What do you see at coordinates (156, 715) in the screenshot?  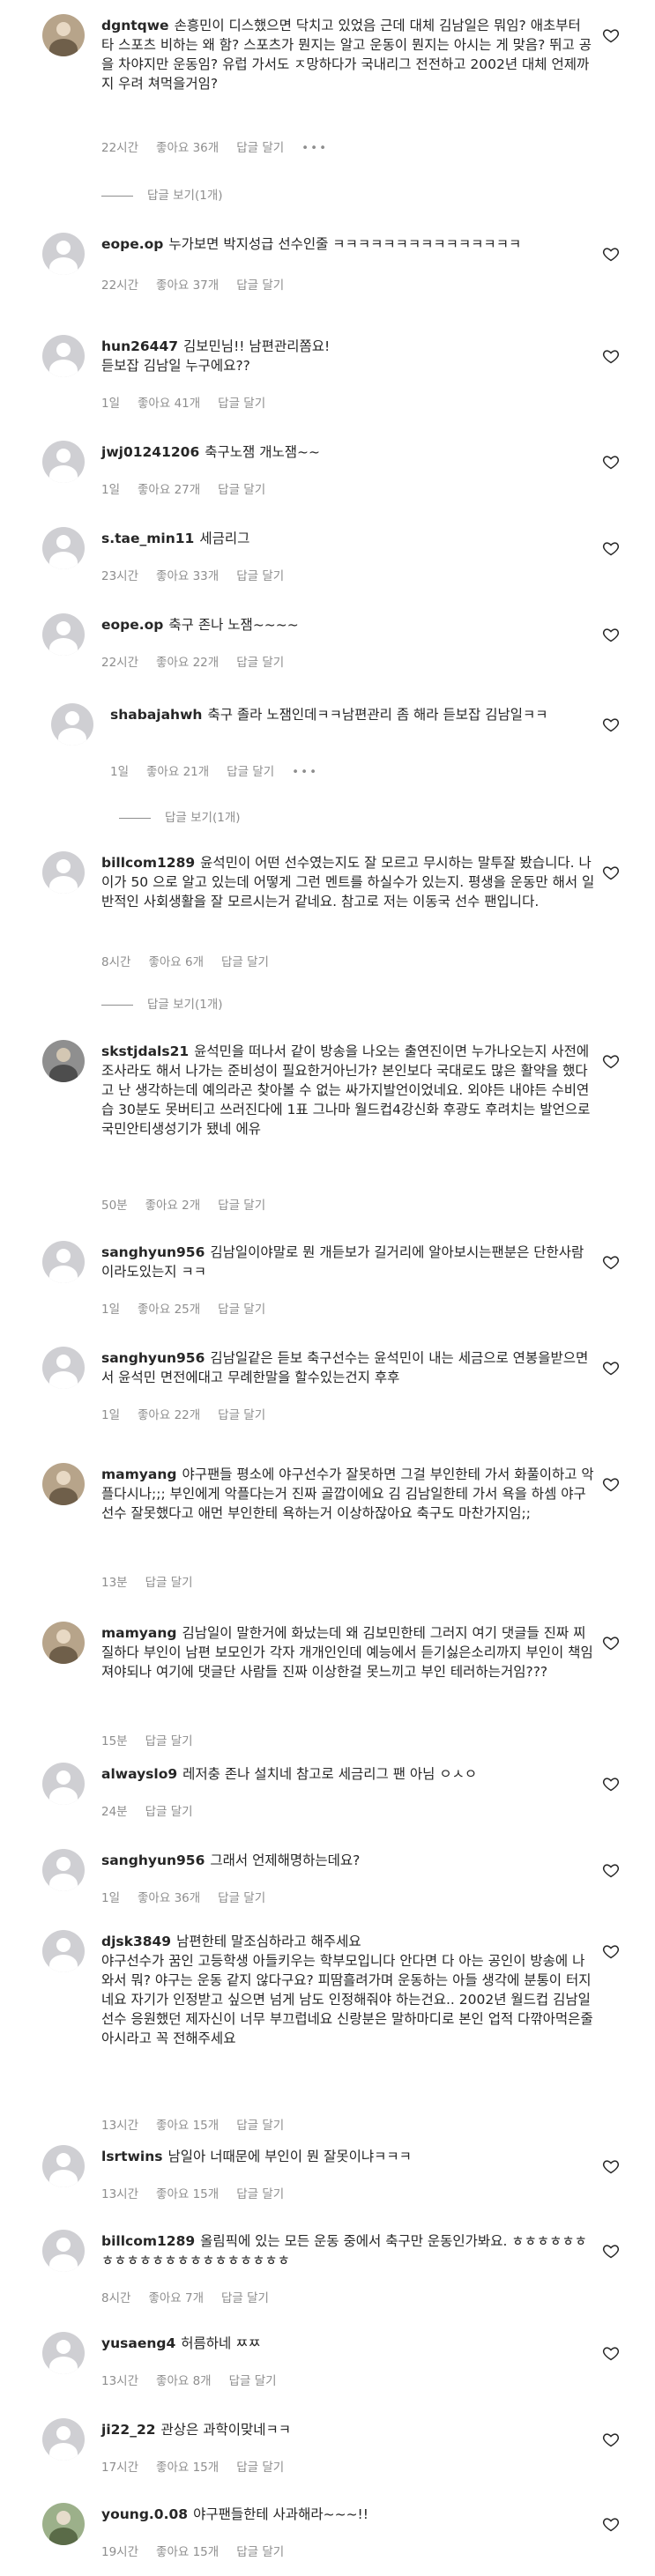 I see `comment-username: shabajahwh` at bounding box center [156, 715].